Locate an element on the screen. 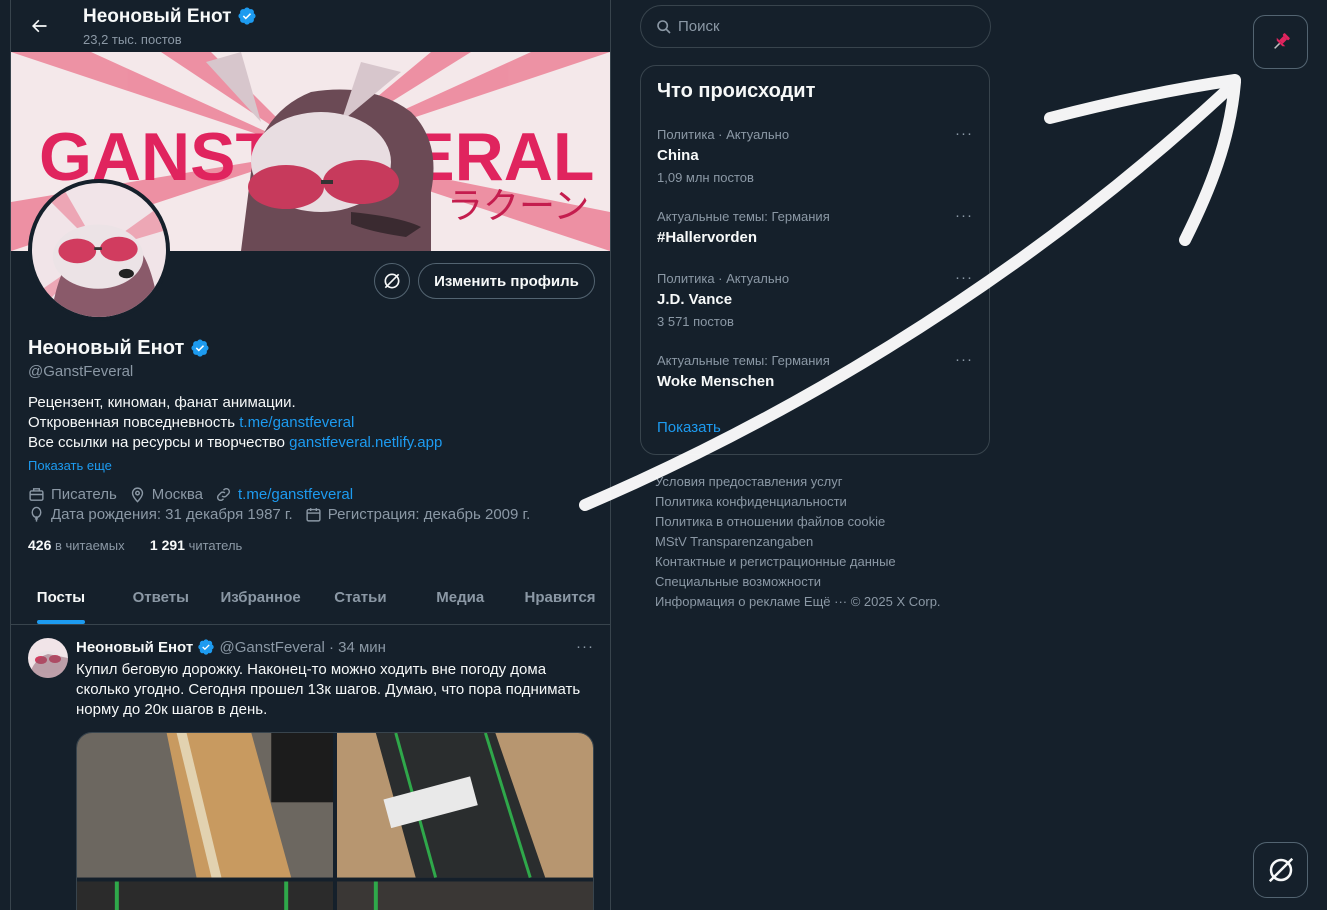 The height and width of the screenshot is (910, 1327). bio-link-website: ganstfeveral.netlify.app is located at coordinates (365, 442).